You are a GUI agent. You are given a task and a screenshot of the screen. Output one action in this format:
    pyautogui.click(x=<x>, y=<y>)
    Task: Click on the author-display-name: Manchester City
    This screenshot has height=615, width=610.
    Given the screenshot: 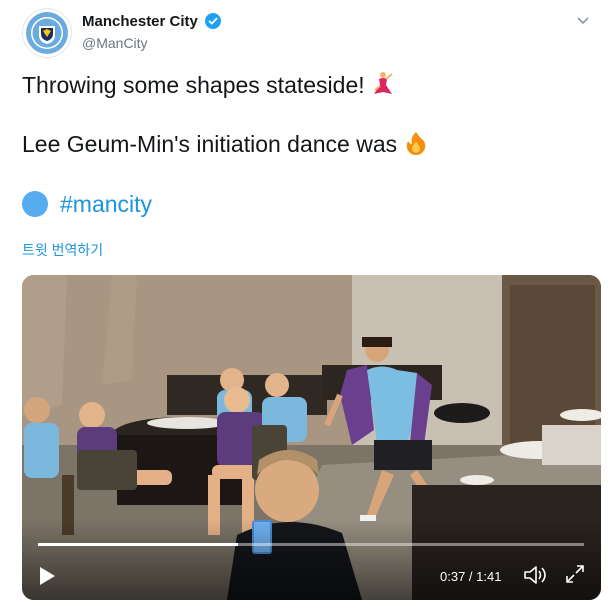 What is the action you would take?
    pyautogui.click(x=140, y=21)
    